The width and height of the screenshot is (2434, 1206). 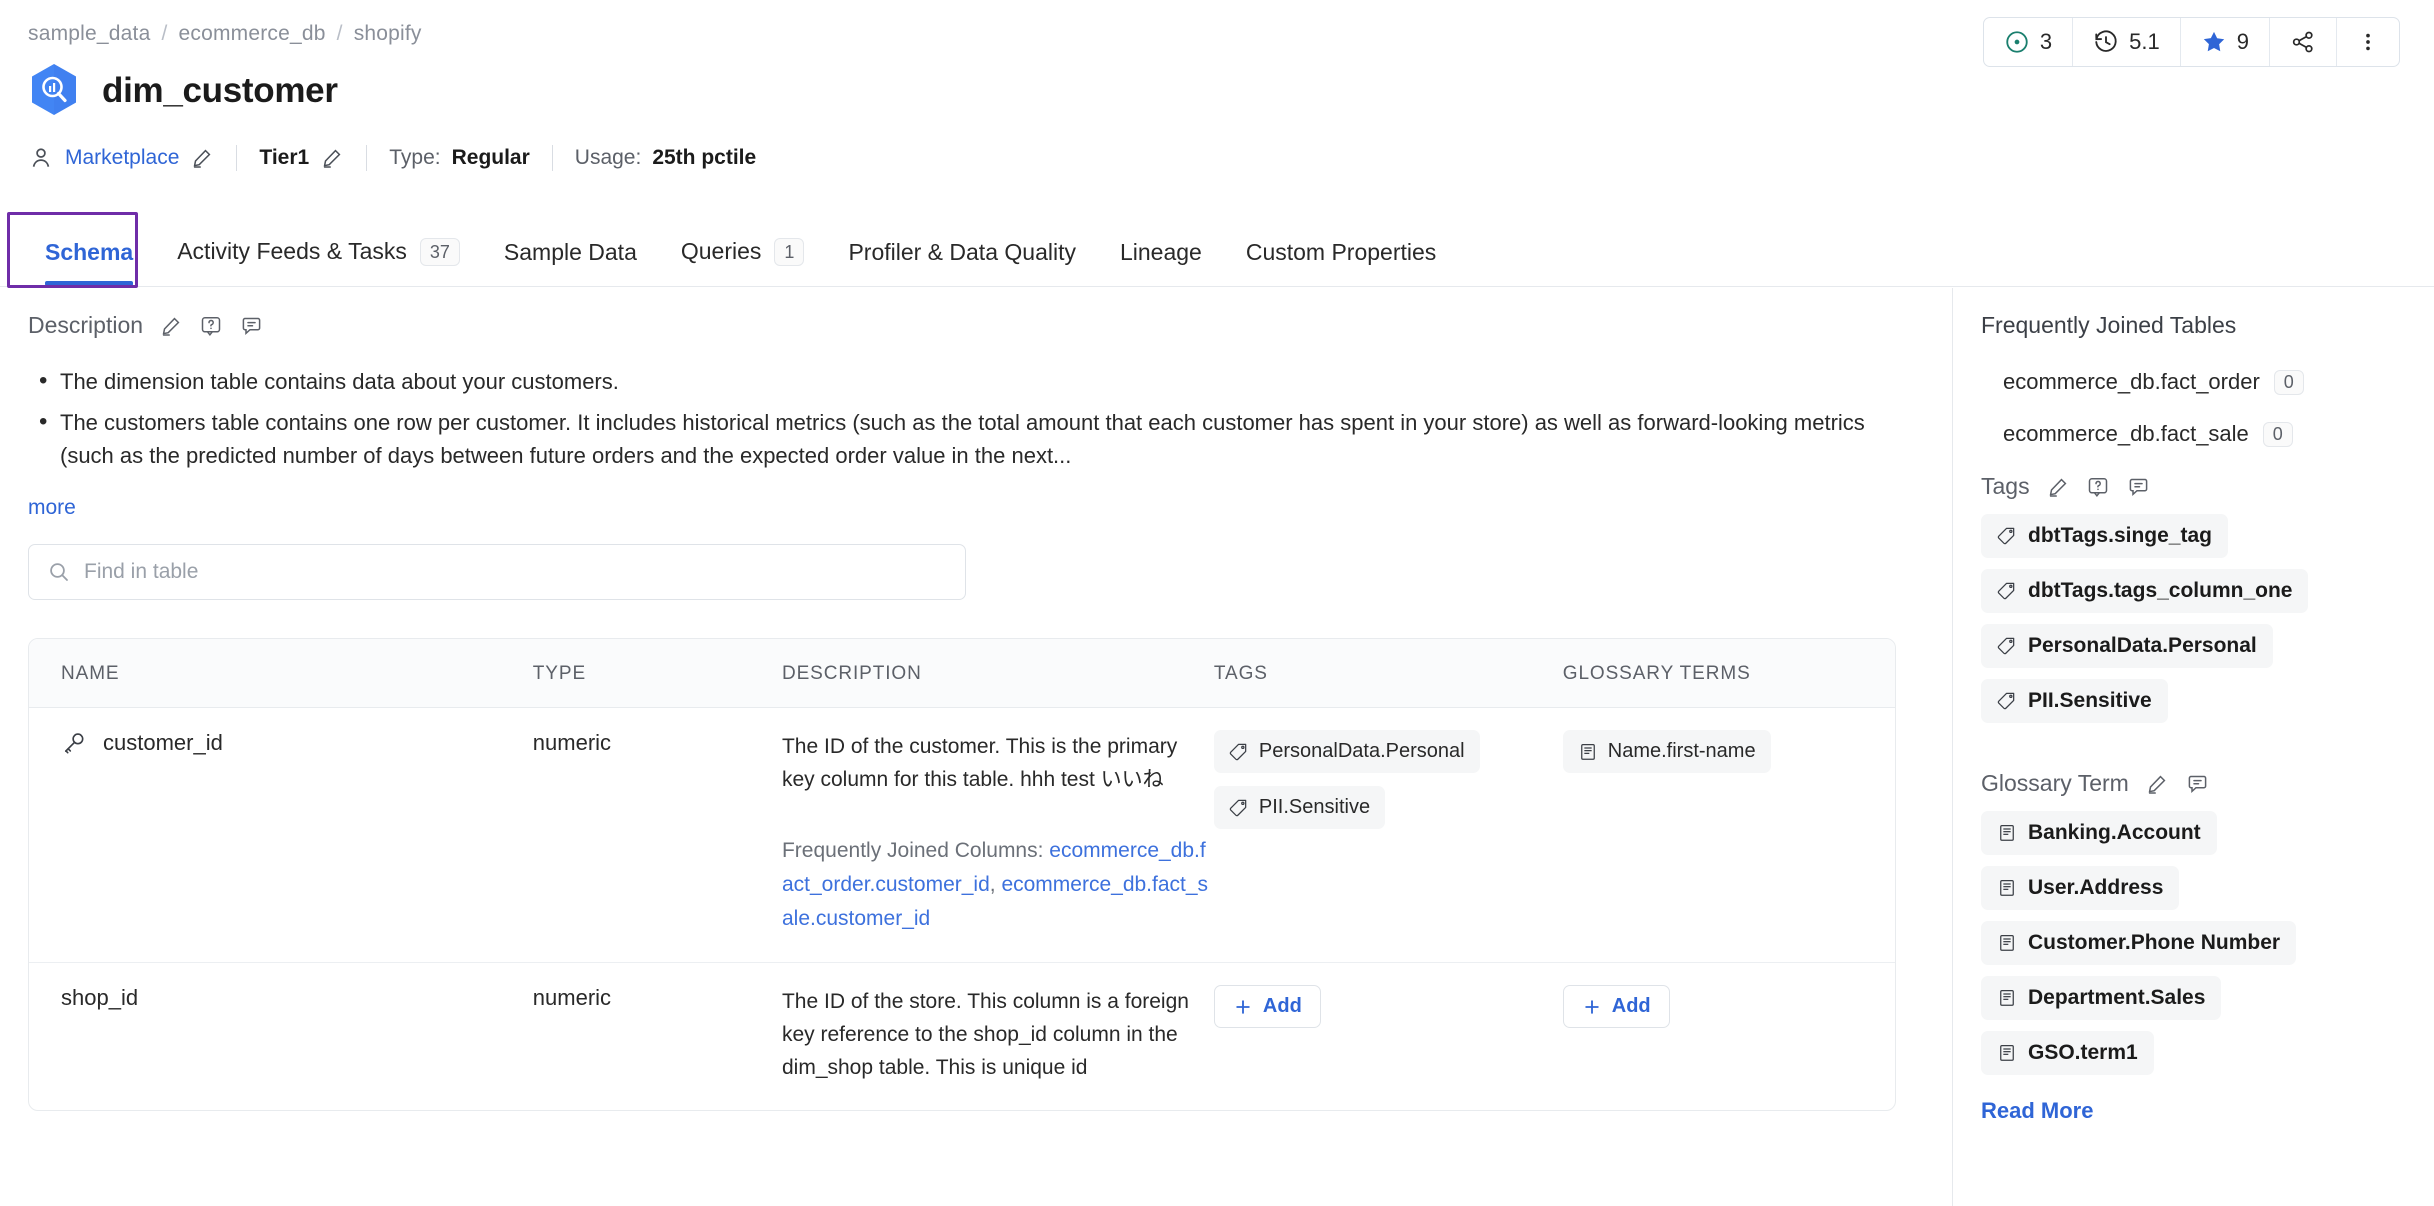 I want to click on sidebar-glossary-chip: User.Address, so click(x=2080, y=888).